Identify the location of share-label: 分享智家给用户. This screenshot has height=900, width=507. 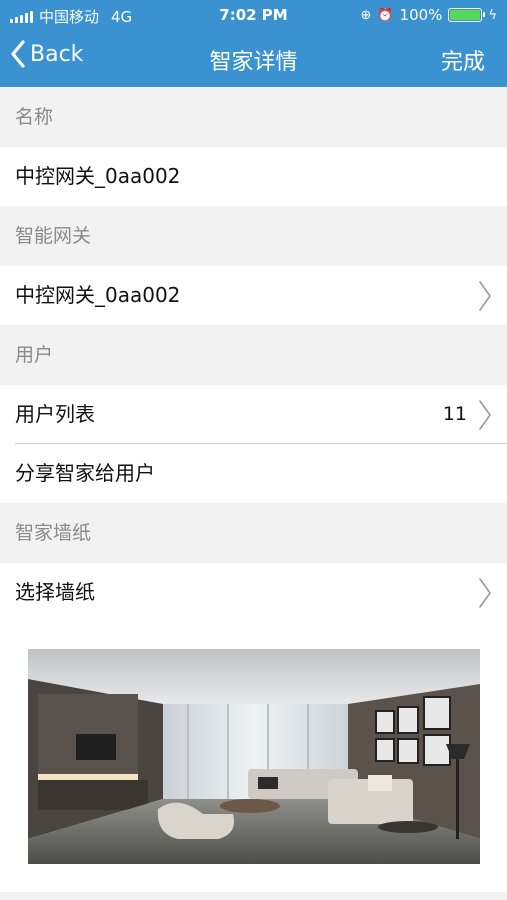
(85, 473).